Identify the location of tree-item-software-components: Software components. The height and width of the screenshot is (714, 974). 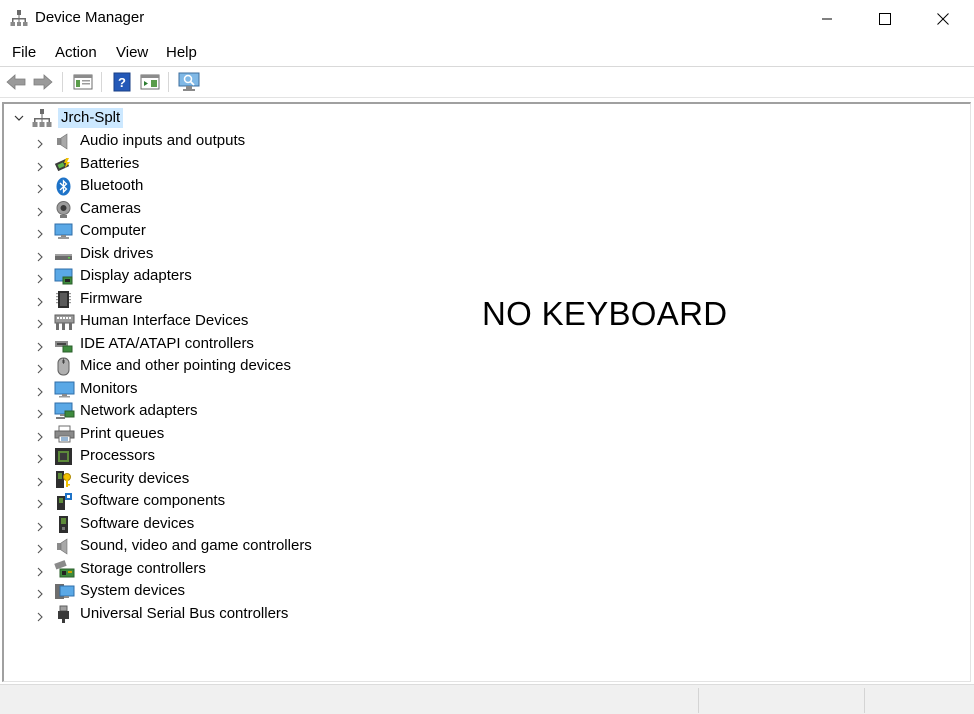
(204, 501).